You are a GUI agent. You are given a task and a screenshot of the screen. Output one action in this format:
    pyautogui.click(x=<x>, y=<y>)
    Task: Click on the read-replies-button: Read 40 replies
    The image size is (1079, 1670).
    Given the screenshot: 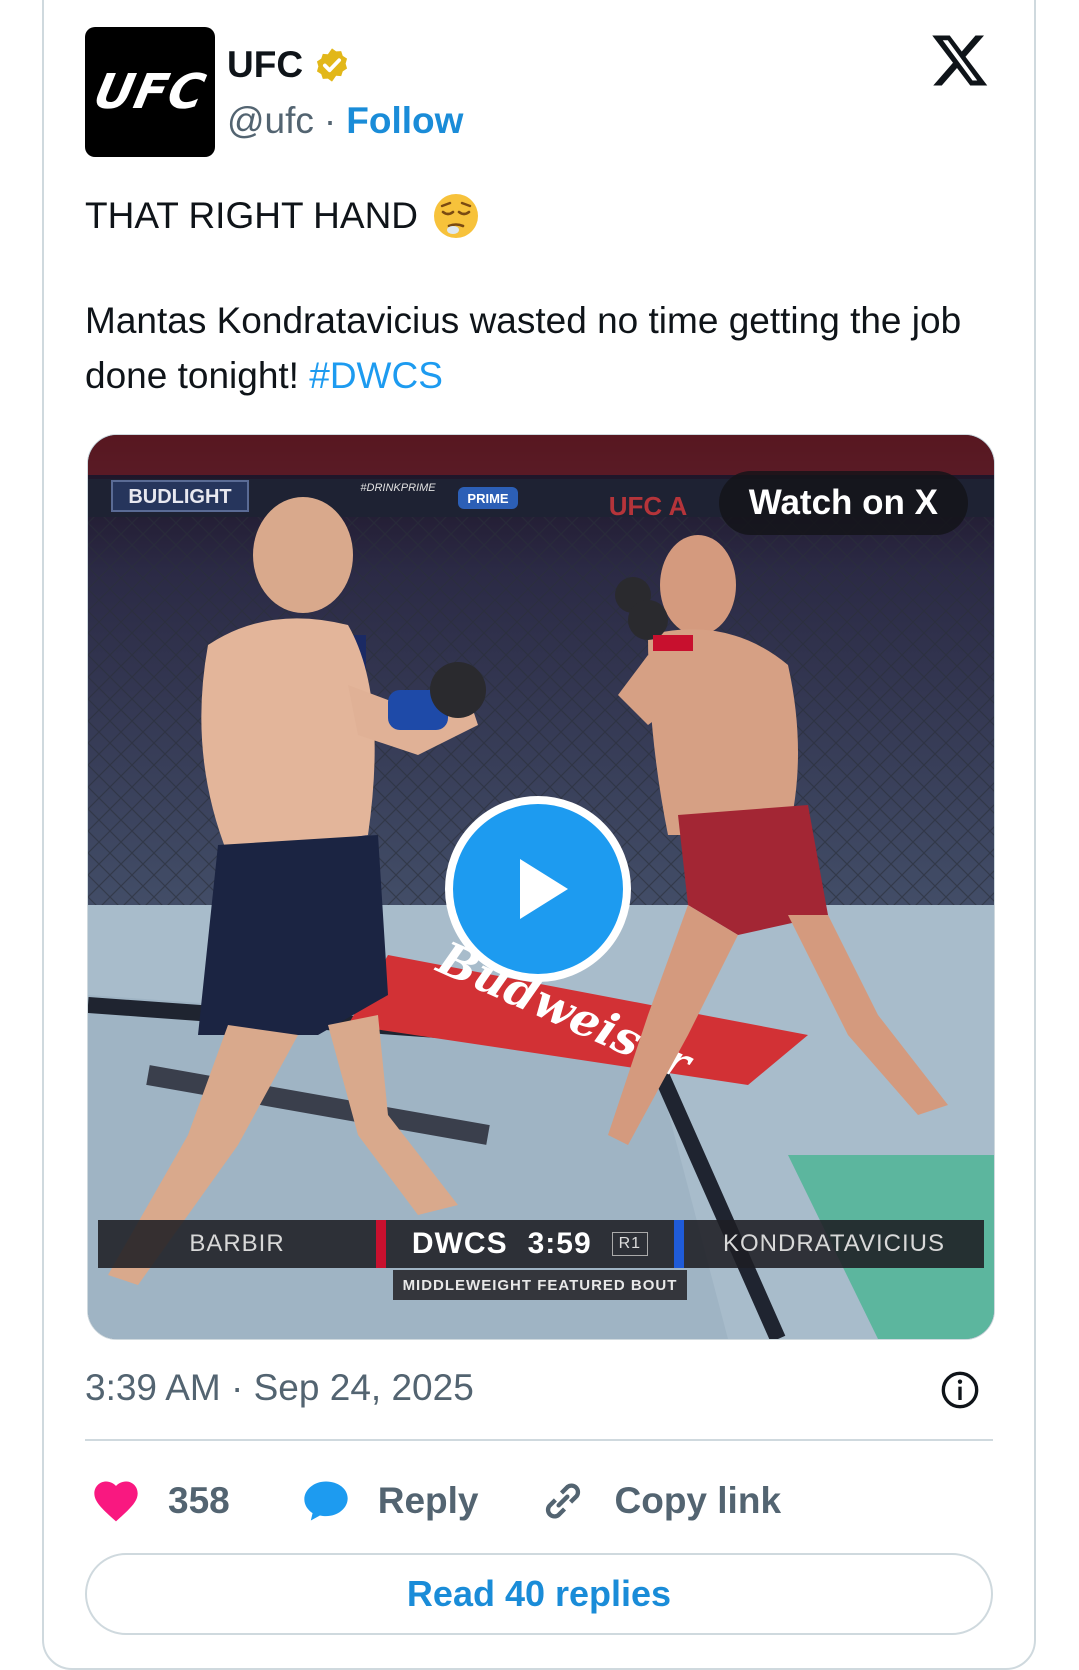 What is the action you would take?
    pyautogui.click(x=539, y=1594)
    